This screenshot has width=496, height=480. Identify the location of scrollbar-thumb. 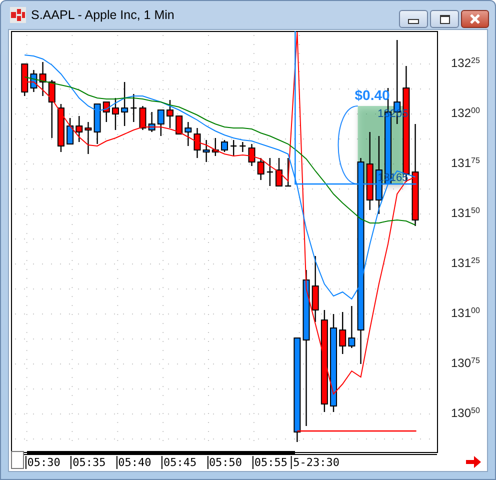
(161, 453).